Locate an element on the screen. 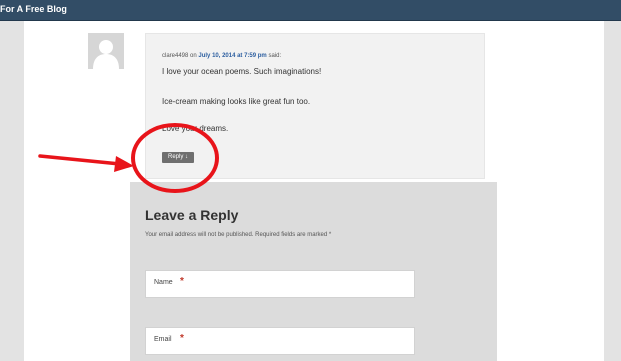 The image size is (621, 361). reply-button: Reply ↓ is located at coordinates (178, 157).